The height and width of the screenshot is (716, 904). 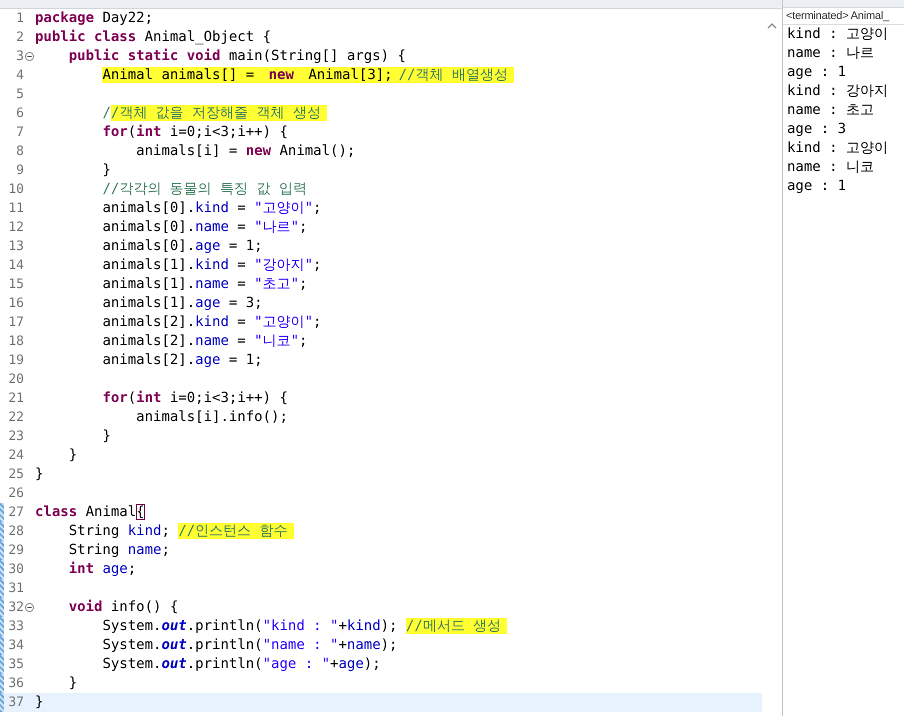 I want to click on line-number: 15, so click(x=15, y=285).